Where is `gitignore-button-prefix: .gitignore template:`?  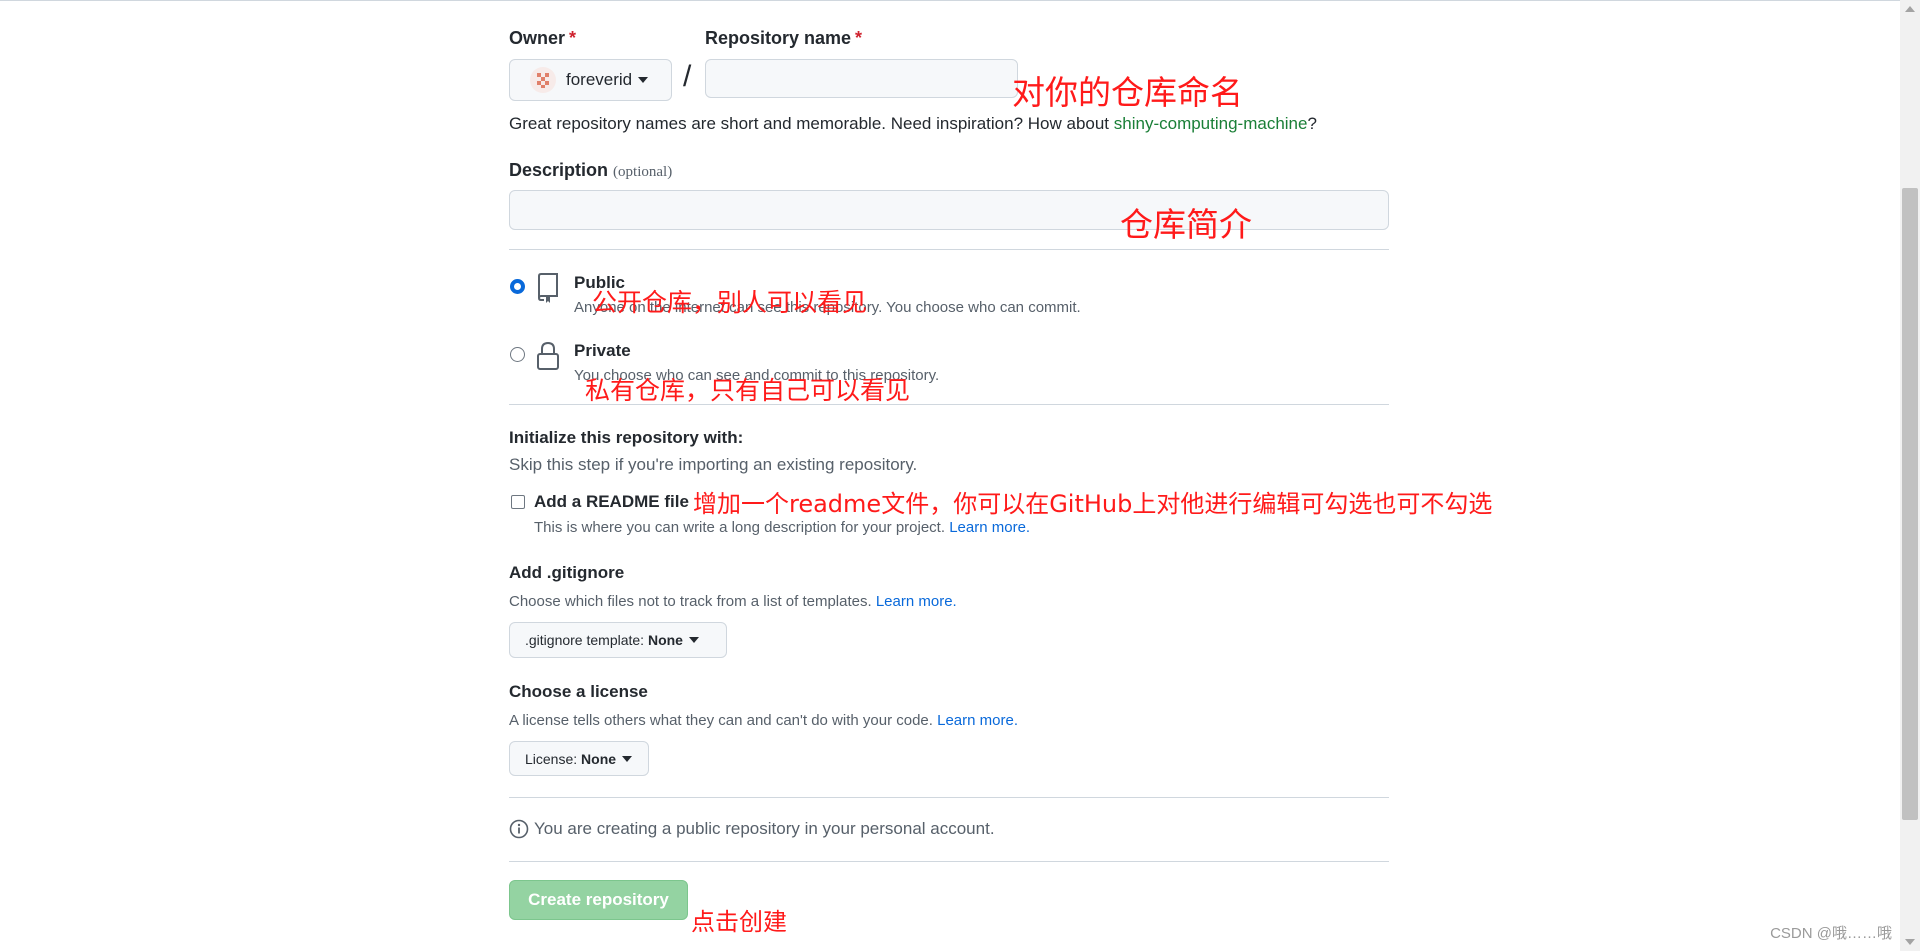
gitignore-button-prefix: .gitignore template: is located at coordinates (585, 640).